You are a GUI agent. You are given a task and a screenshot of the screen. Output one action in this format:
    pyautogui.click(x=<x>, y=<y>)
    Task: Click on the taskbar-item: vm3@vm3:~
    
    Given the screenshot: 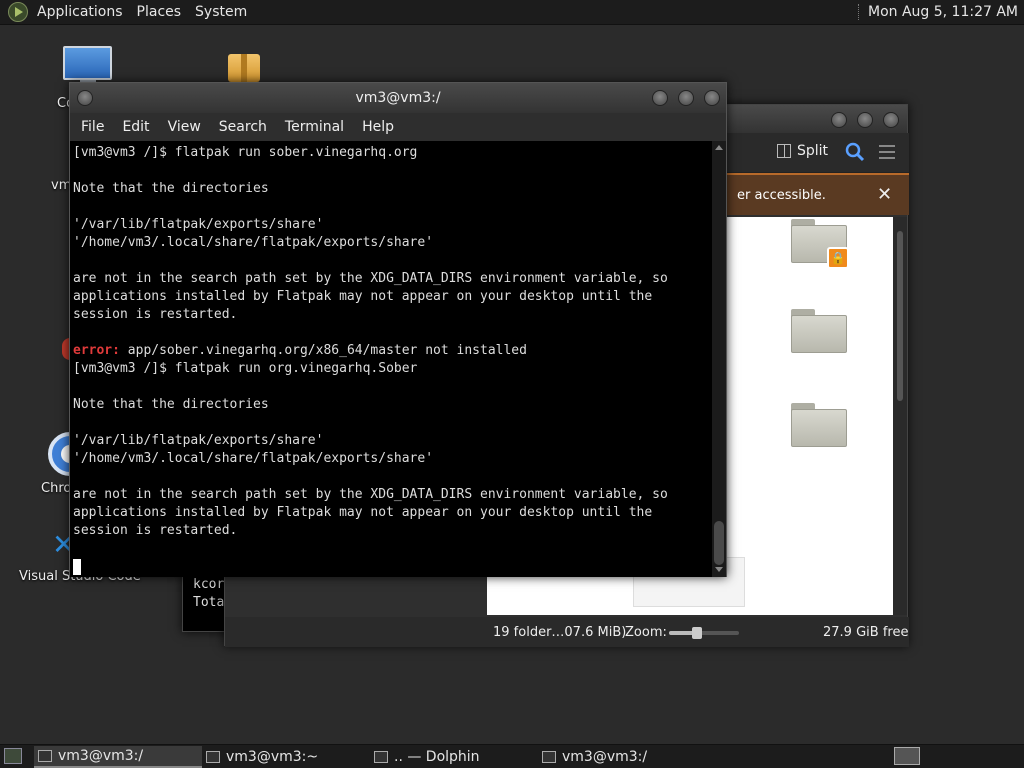 What is the action you would take?
    pyautogui.click(x=286, y=757)
    